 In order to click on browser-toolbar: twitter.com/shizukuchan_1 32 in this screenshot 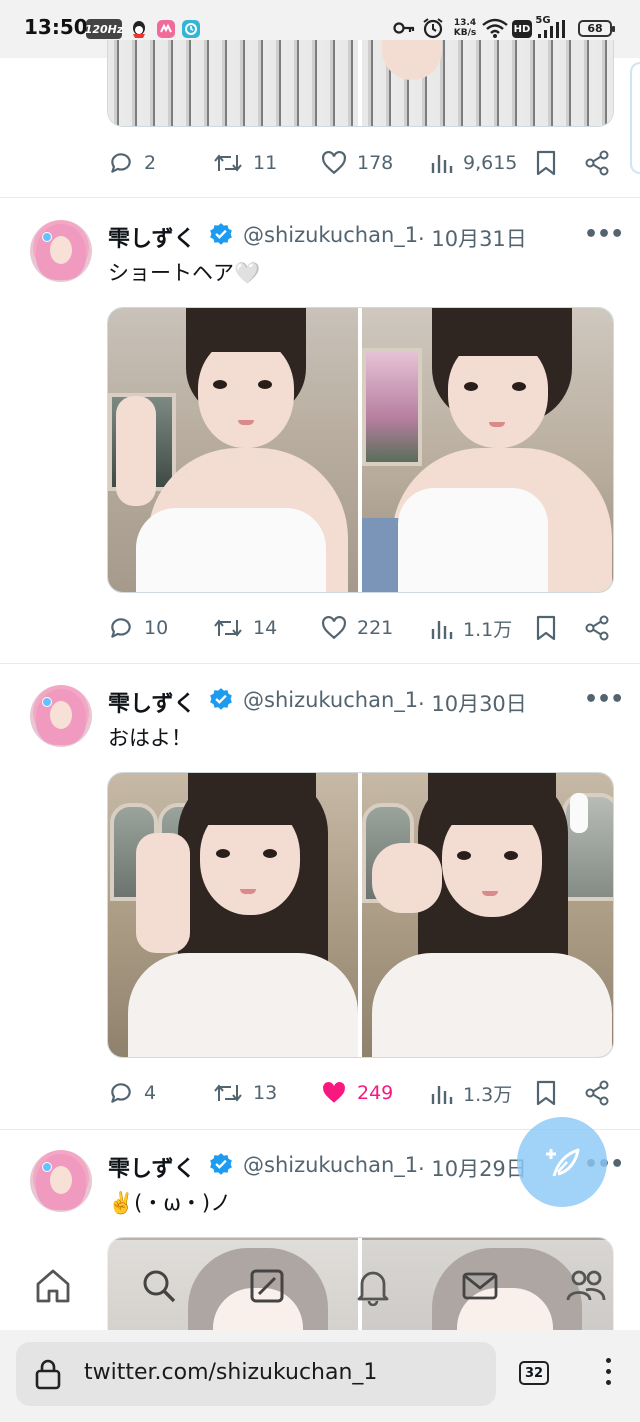, I will do `click(320, 1376)`.